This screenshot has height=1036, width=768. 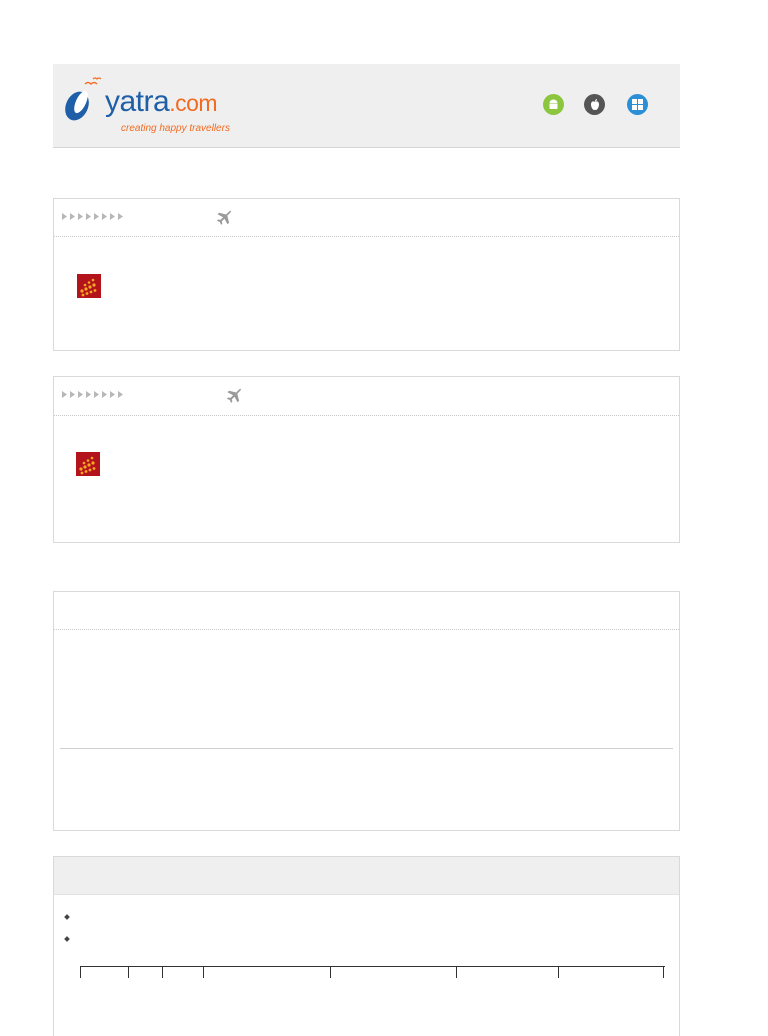 I want to click on windows-icon, so click(x=637, y=104).